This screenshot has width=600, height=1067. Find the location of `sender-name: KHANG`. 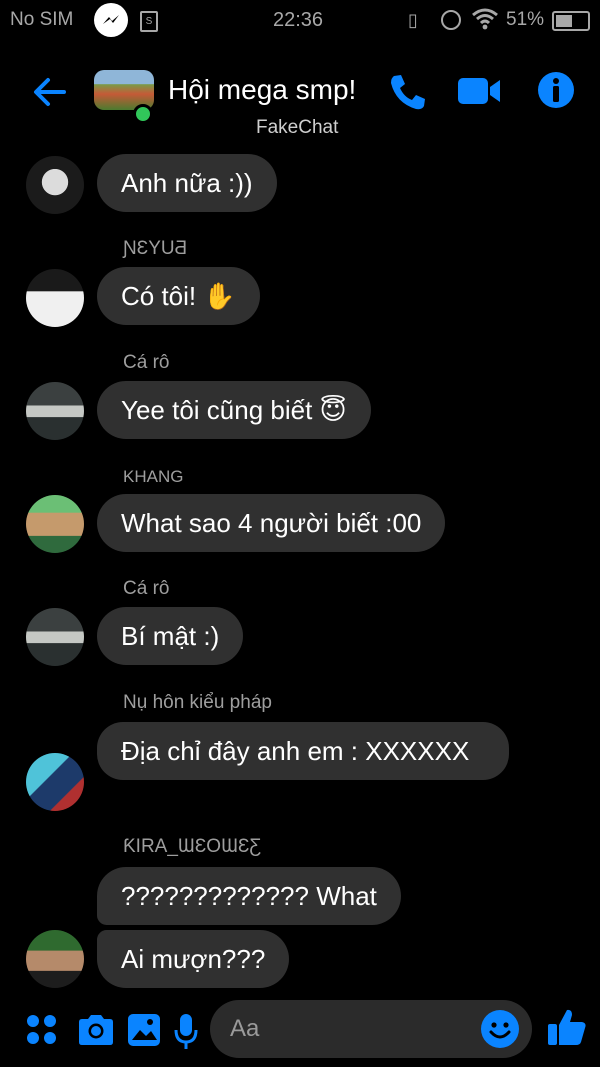

sender-name: KHANG is located at coordinates (153, 476).